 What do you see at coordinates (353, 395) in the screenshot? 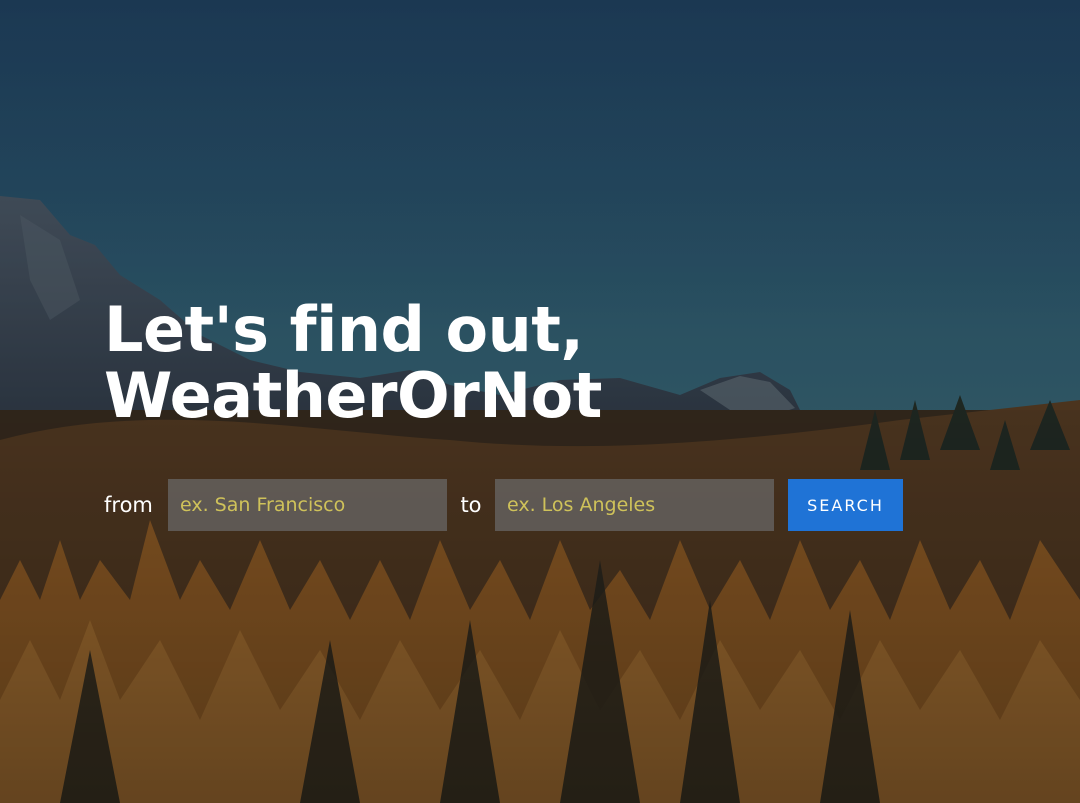
I see `headline-line-2: WeatherOrNot` at bounding box center [353, 395].